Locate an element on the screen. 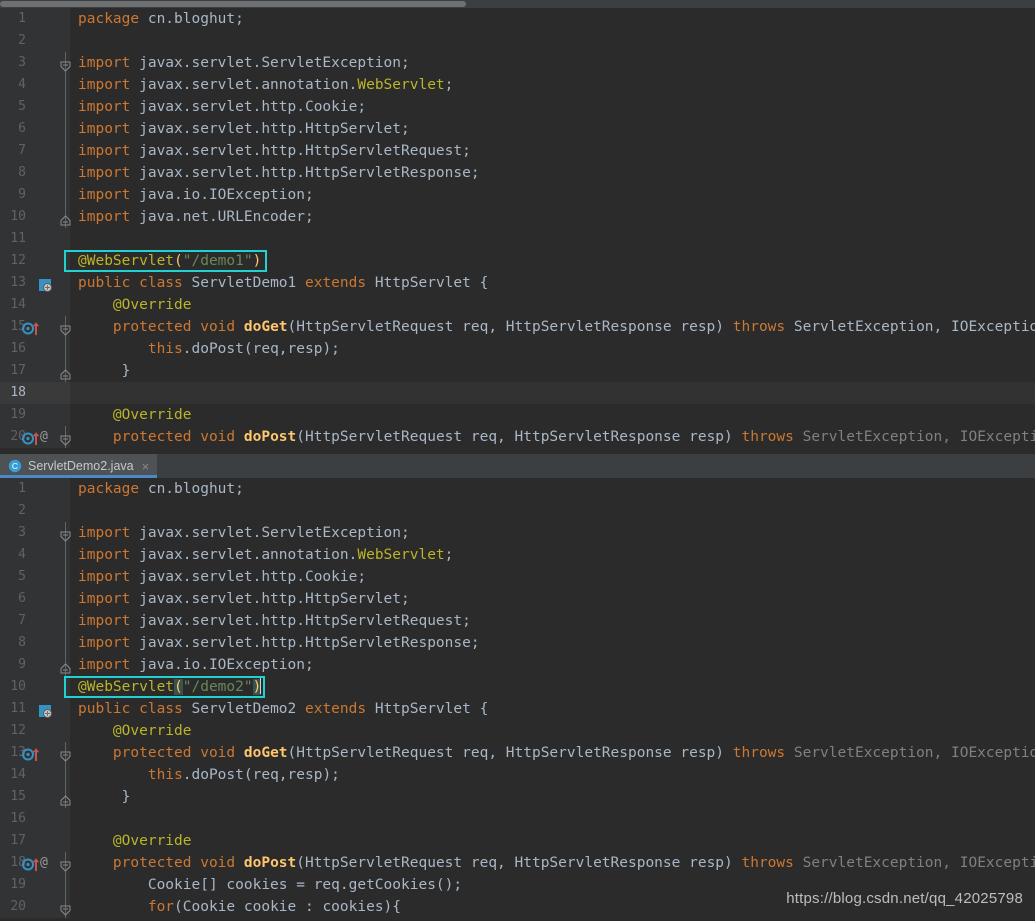 This screenshot has height=921, width=1035. code-text: import javax.servlet.http.Cookie; is located at coordinates (552, 577).